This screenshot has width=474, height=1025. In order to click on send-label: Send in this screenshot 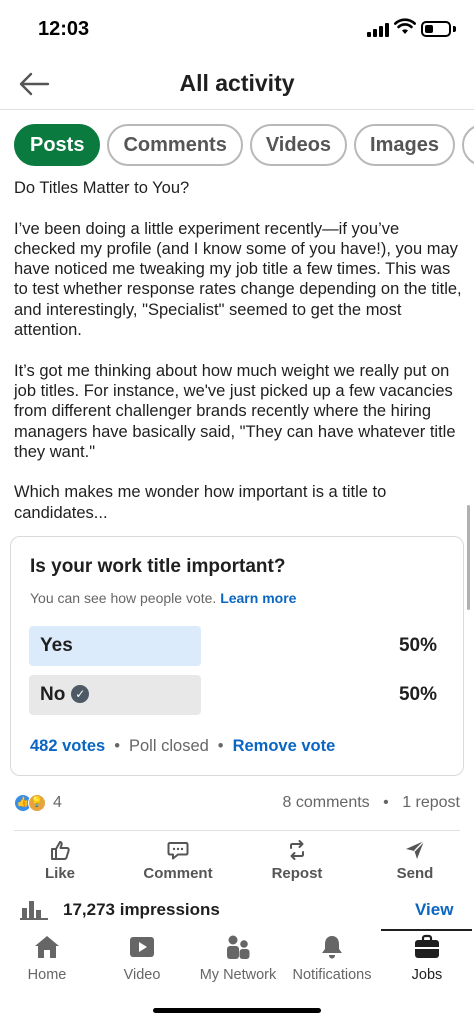, I will do `click(415, 873)`.